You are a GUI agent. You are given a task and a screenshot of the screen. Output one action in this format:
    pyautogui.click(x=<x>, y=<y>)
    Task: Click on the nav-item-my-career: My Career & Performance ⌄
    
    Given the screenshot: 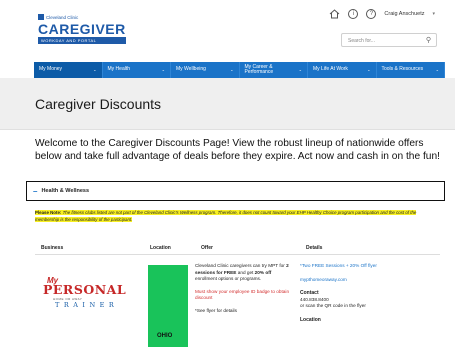 What is the action you would take?
    pyautogui.click(x=274, y=70)
    